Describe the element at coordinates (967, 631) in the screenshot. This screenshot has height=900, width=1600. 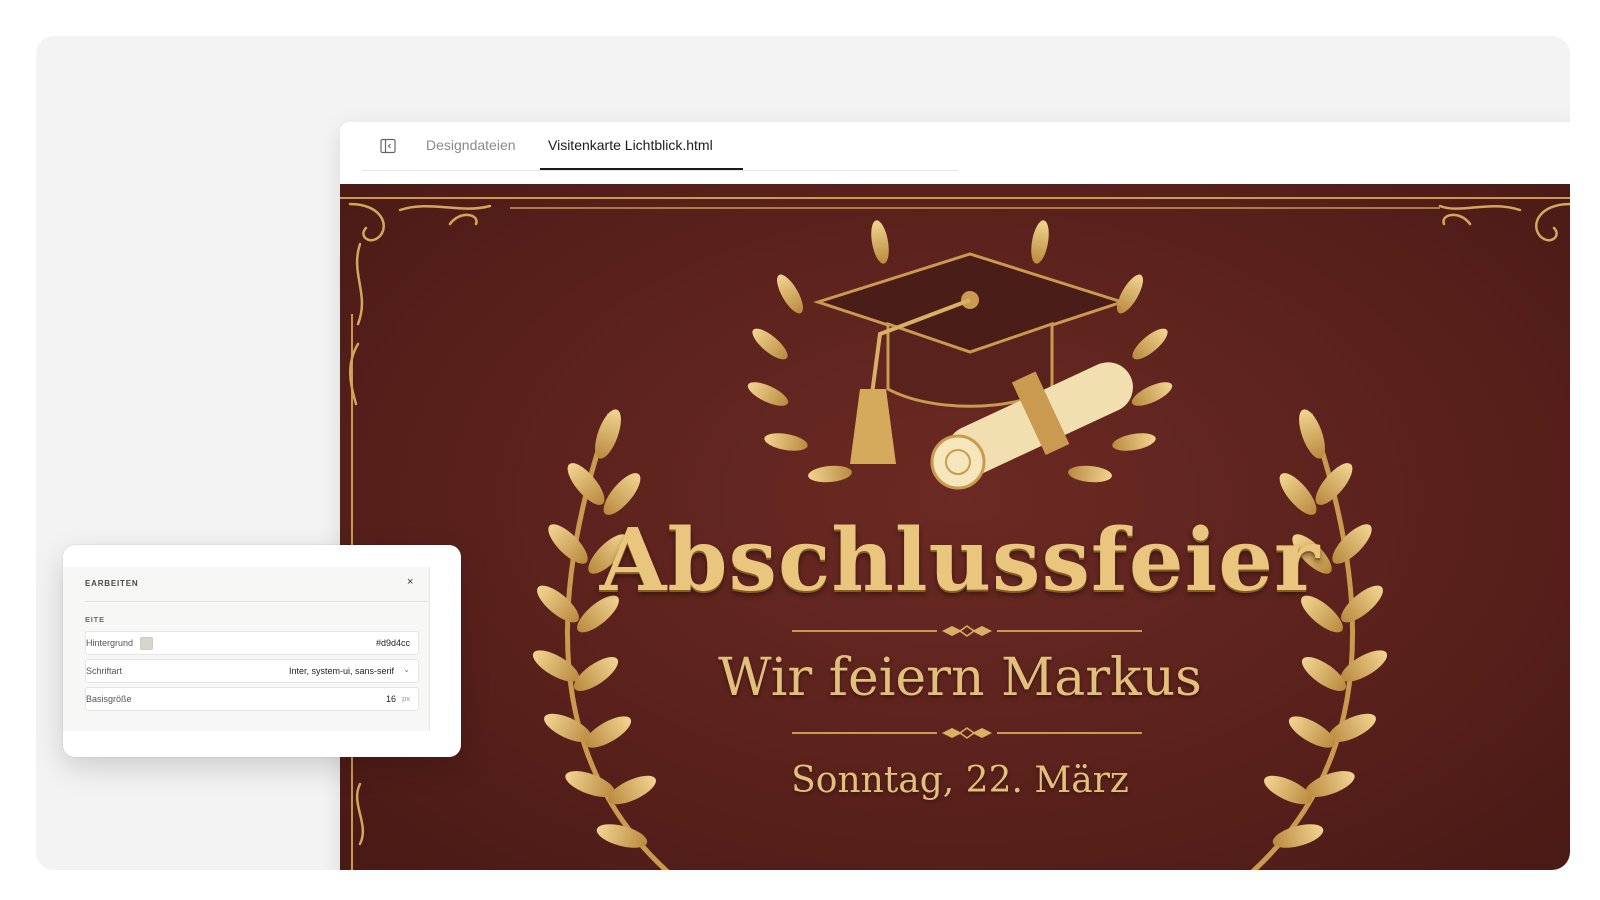
I see `ornament-divider-top` at that location.